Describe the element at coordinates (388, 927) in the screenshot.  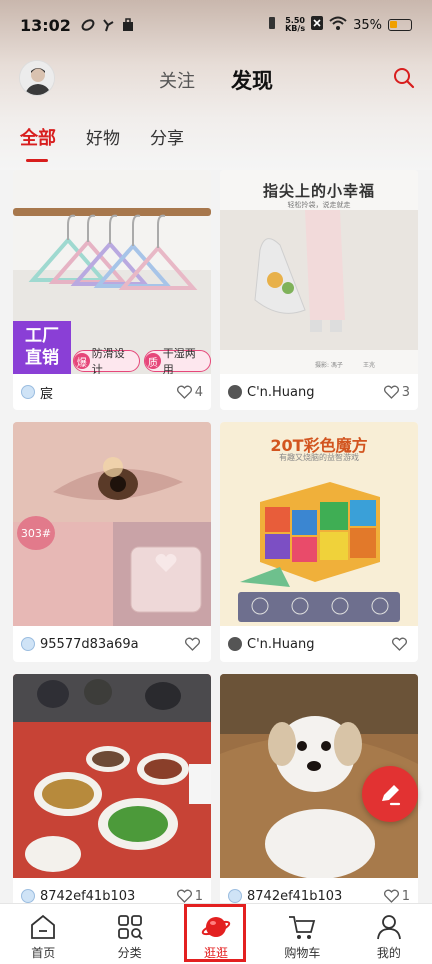
I see `profile-icon` at that location.